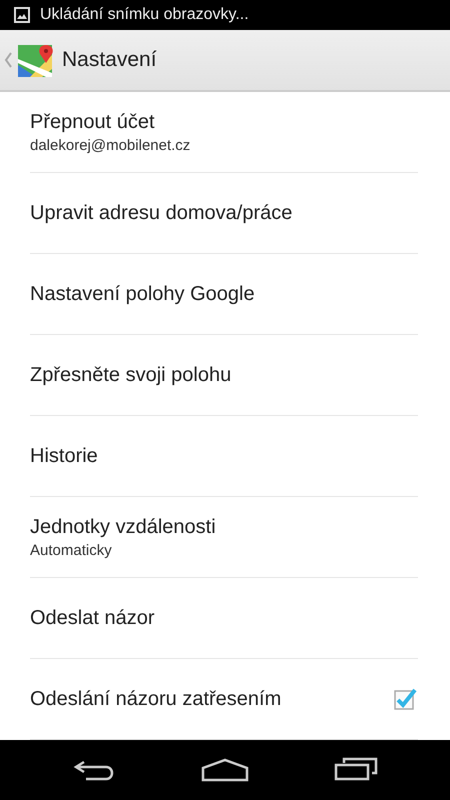  What do you see at coordinates (123, 527) in the screenshot?
I see `setting-title: Jednotky vzdálenosti` at bounding box center [123, 527].